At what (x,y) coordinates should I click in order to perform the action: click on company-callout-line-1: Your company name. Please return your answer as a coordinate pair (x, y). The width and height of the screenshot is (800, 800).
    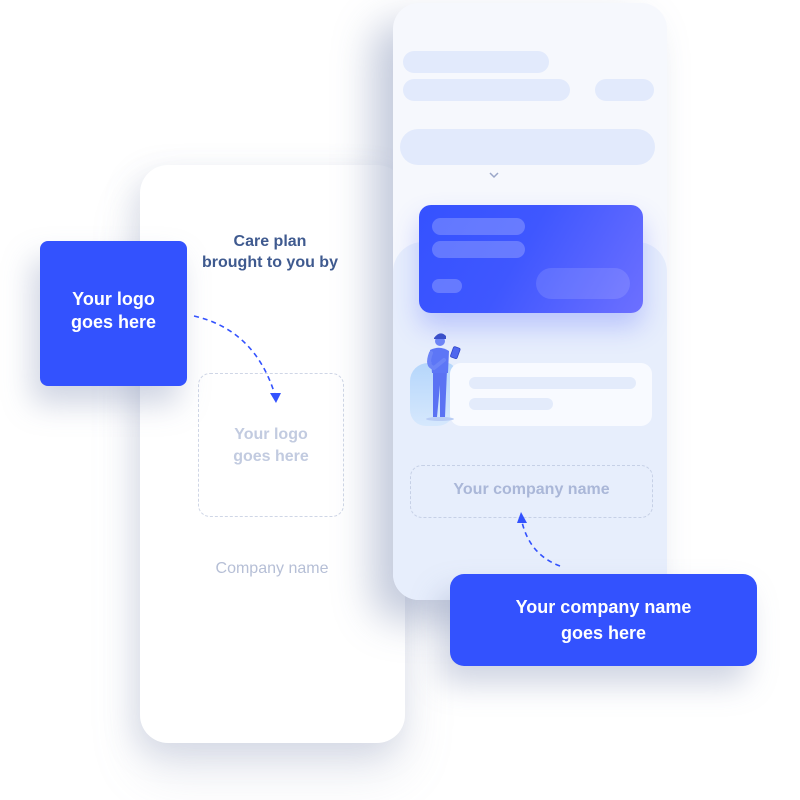
    Looking at the image, I should click on (603, 607).